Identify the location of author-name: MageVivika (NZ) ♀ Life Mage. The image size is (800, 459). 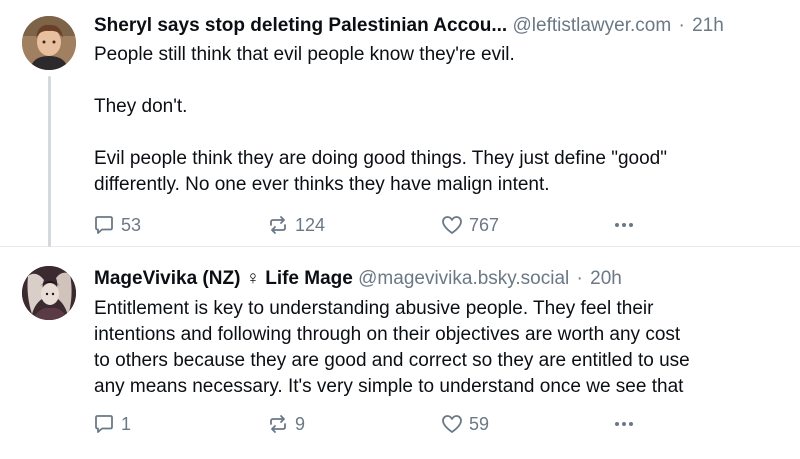
(223, 278).